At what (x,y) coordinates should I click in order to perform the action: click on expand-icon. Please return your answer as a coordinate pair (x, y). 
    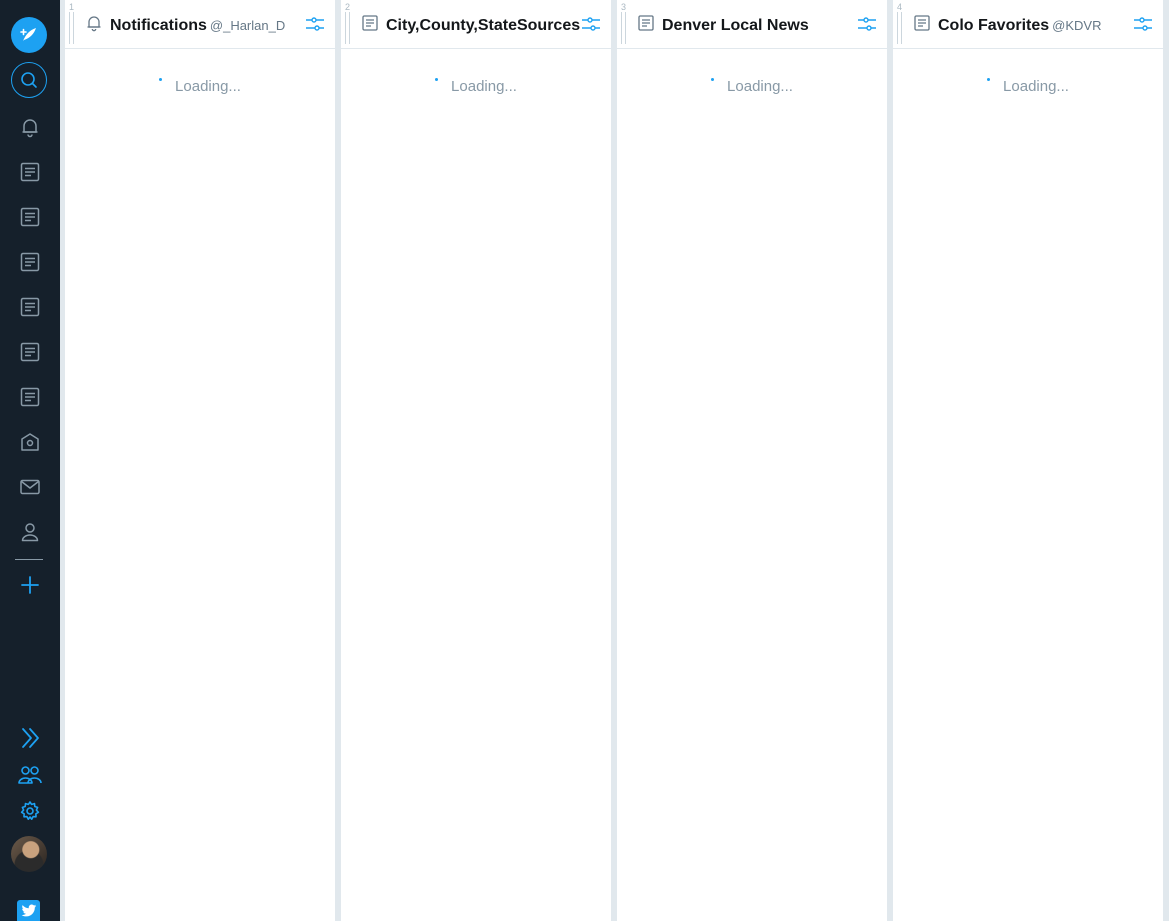
    Looking at the image, I should click on (30, 738).